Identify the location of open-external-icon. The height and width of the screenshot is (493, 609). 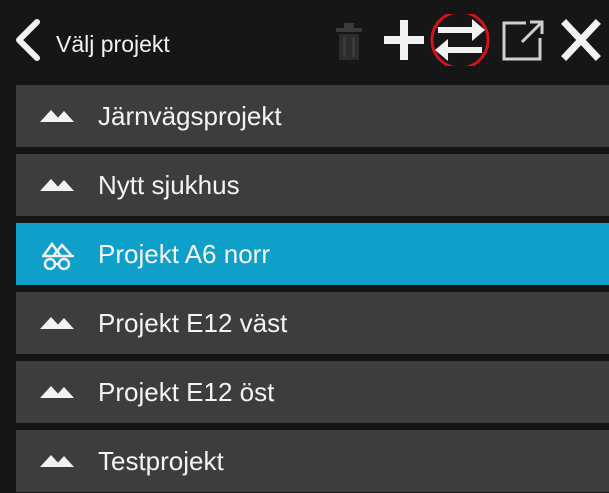
(523, 40).